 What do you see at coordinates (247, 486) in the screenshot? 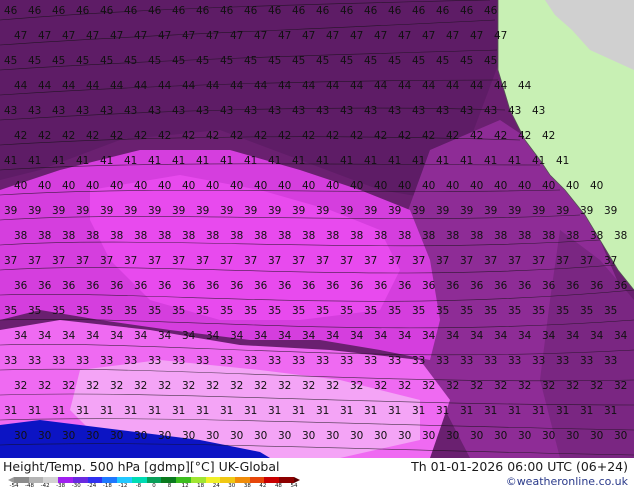
I see `colorbar-tick-label: 38` at bounding box center [247, 486].